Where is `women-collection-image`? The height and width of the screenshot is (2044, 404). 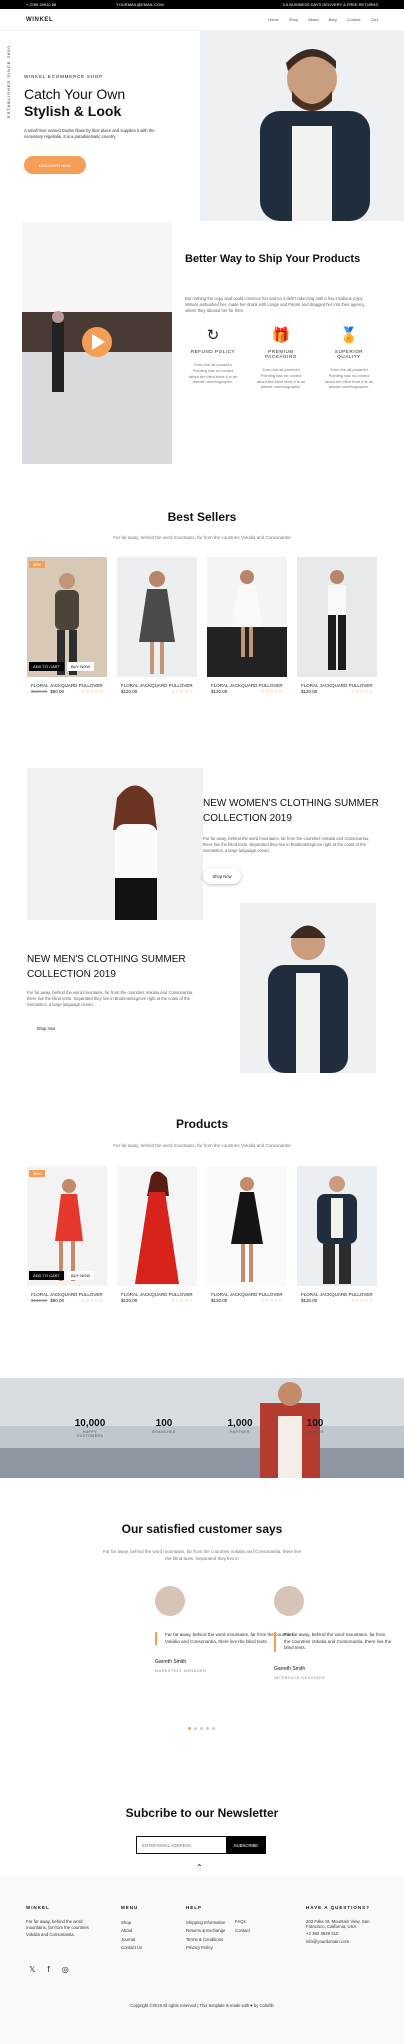
women-collection-image is located at coordinates (115, 844).